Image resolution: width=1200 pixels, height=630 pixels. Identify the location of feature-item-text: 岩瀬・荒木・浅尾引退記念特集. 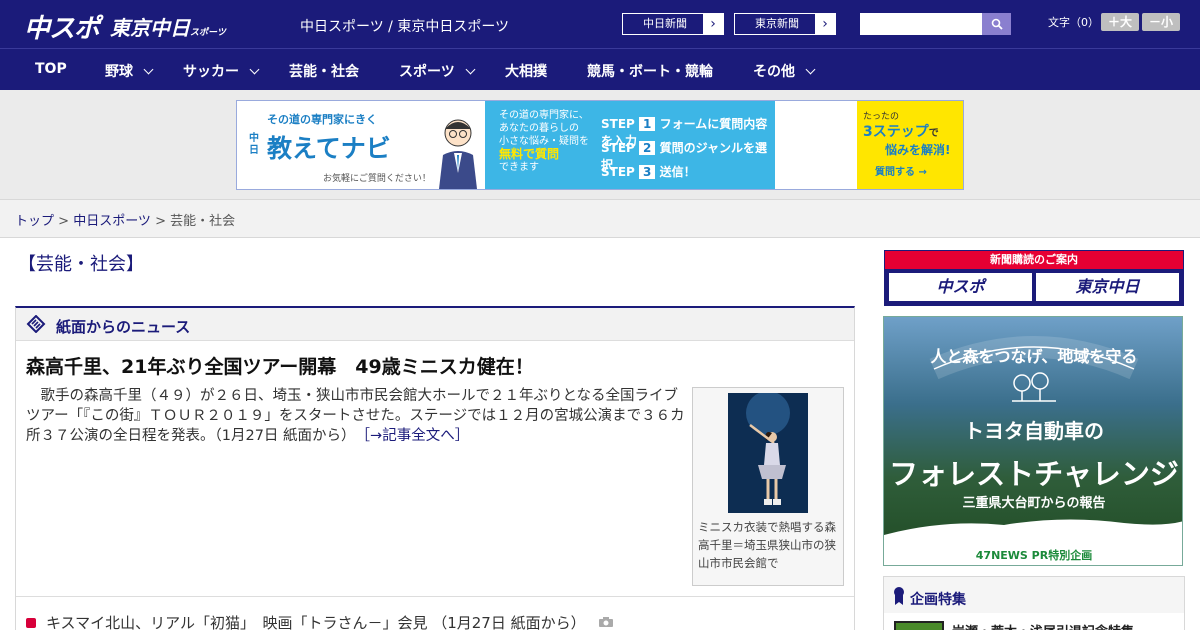
(1043, 625).